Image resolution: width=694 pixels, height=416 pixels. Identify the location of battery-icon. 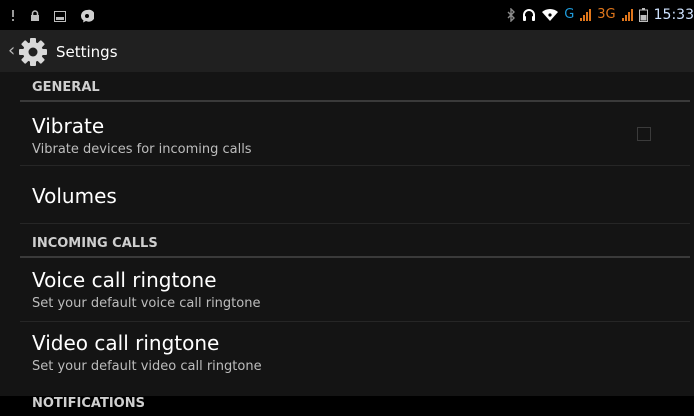
(643, 15).